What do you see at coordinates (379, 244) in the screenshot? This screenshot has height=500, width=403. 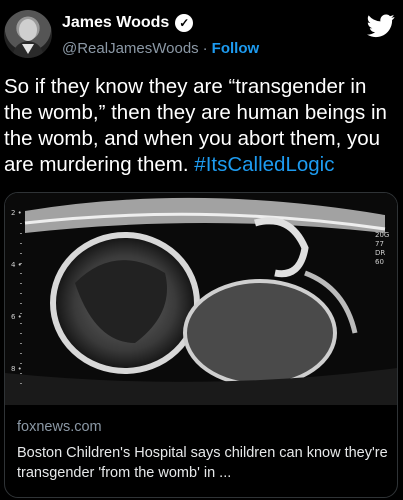 I see `ultrasound-setting-label: 77` at bounding box center [379, 244].